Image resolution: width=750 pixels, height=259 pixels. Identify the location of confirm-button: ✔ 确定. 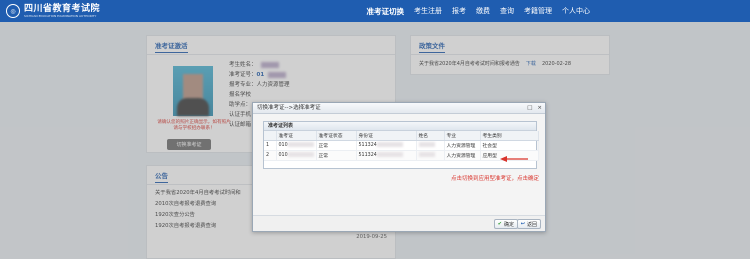
(505, 224).